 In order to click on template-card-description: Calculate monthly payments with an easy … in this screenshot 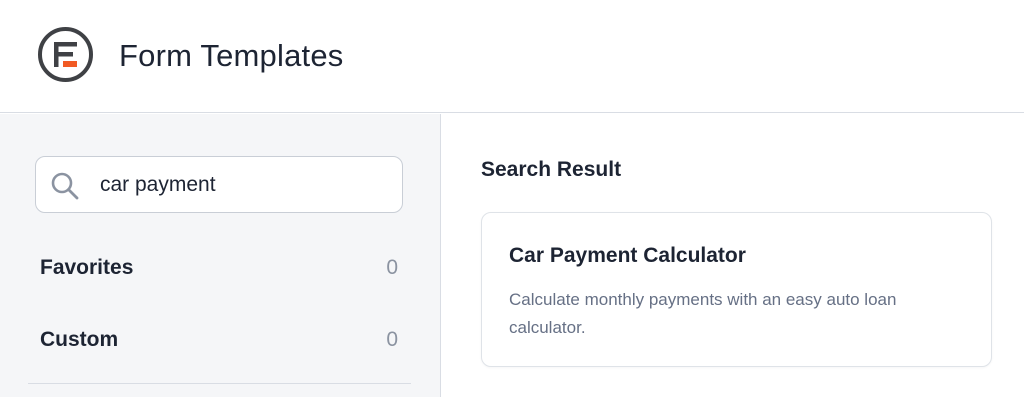, I will do `click(703, 313)`.